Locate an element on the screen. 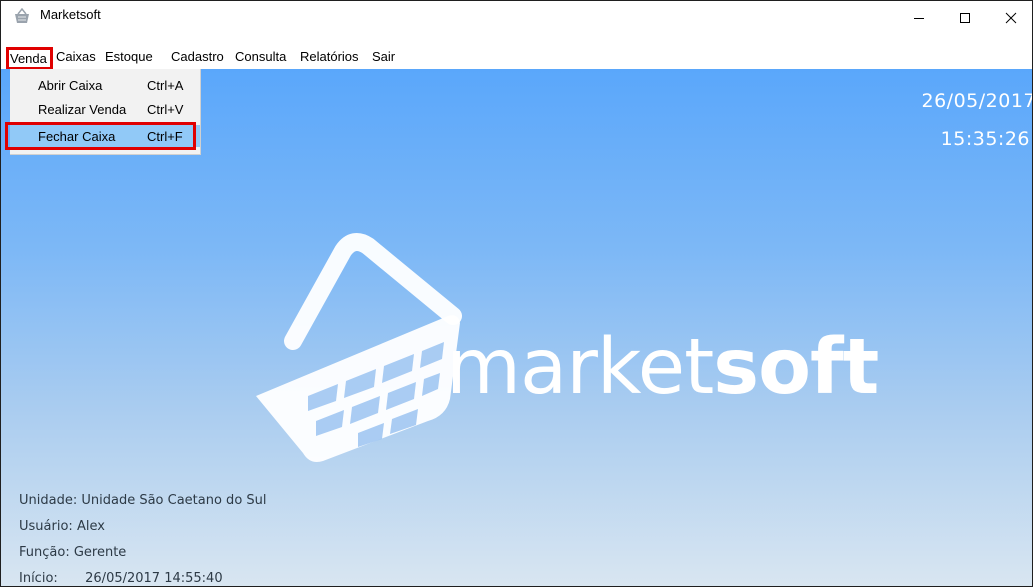 This screenshot has width=1035, height=588. logo-text-bold: soft is located at coordinates (796, 367).